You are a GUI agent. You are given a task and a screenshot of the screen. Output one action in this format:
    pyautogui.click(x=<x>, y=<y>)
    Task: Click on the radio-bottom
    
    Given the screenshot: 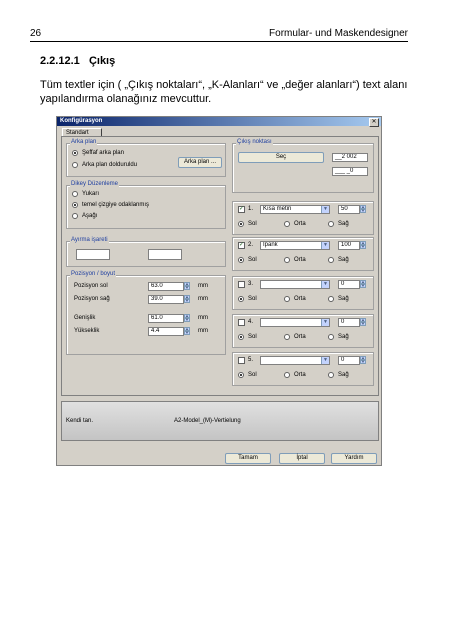 What is the action you would take?
    pyautogui.click(x=75, y=216)
    